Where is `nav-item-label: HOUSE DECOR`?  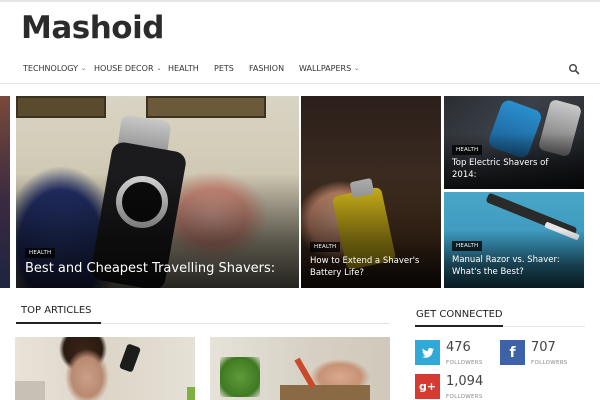
nav-item-label: HOUSE DECOR is located at coordinates (124, 68).